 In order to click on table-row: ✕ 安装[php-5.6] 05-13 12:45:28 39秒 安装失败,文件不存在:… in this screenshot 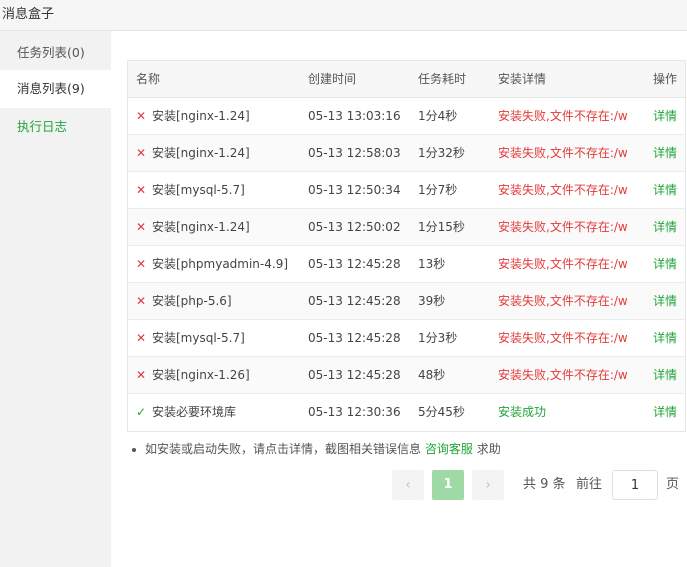, I will do `click(406, 301)`.